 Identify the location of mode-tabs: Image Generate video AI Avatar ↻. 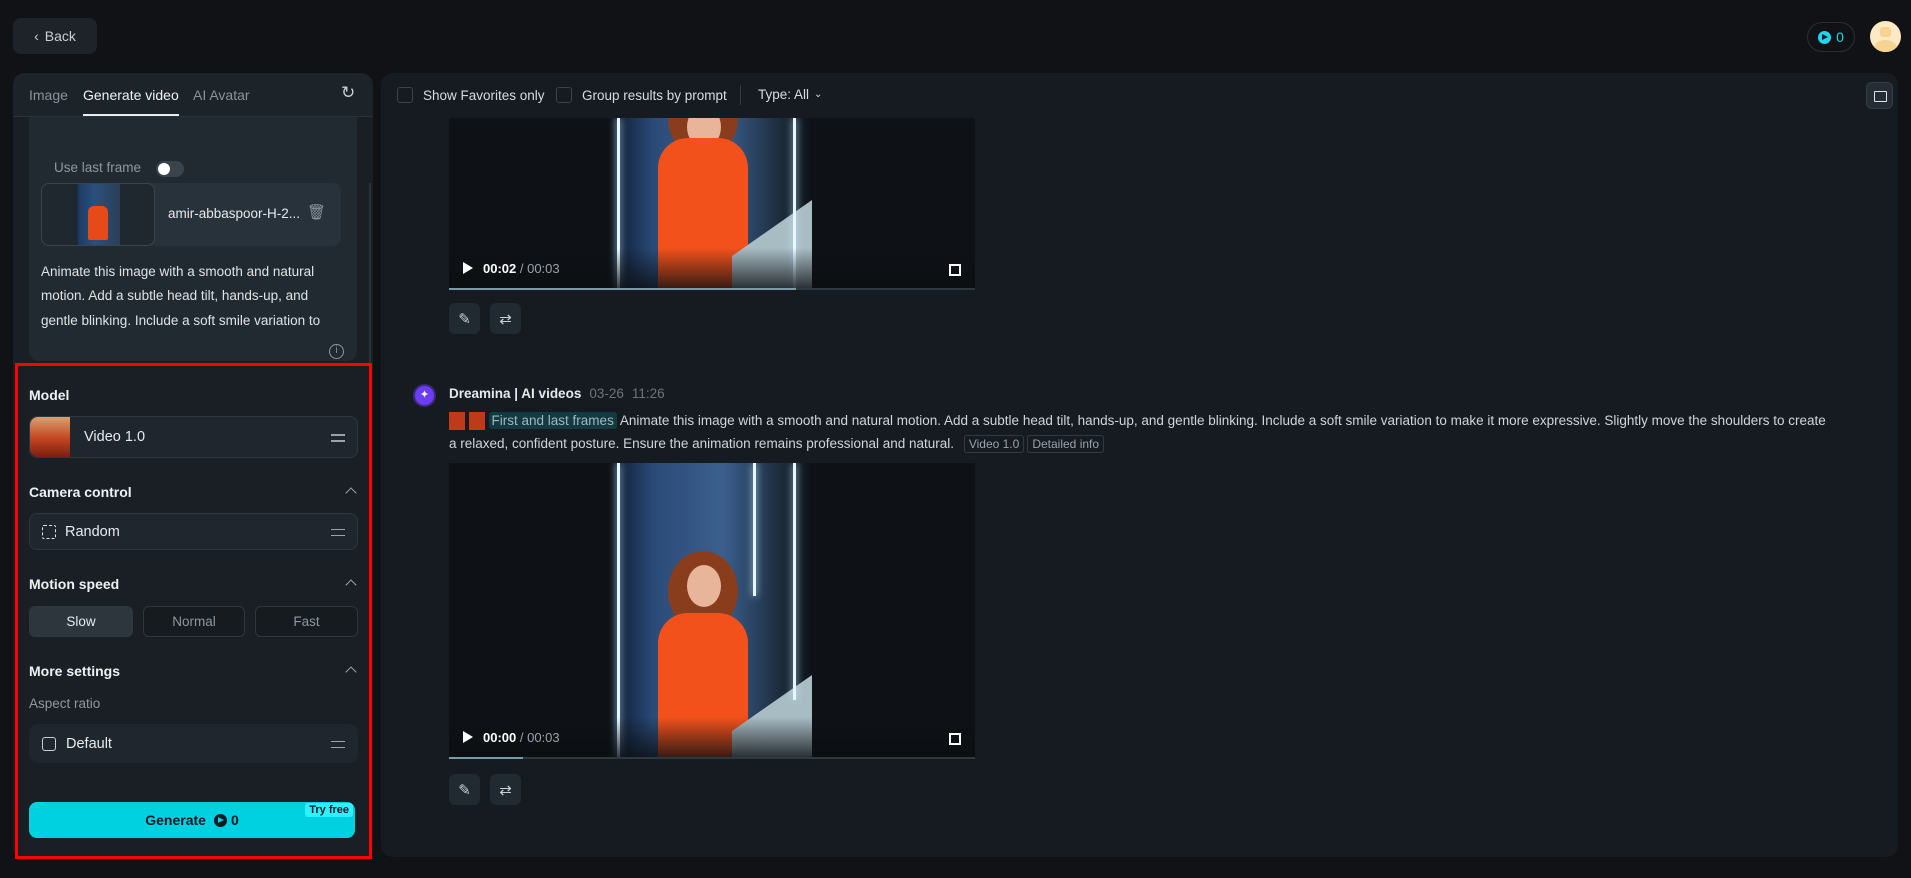
(193, 95).